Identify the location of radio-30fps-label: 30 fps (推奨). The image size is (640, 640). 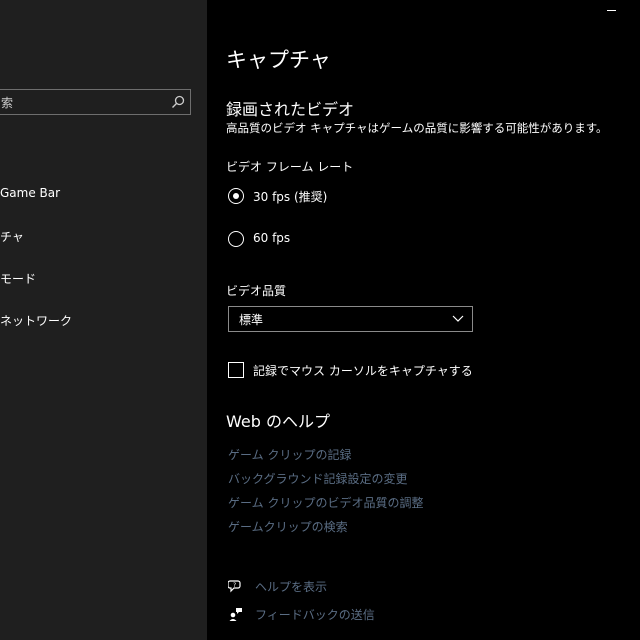
(290, 196).